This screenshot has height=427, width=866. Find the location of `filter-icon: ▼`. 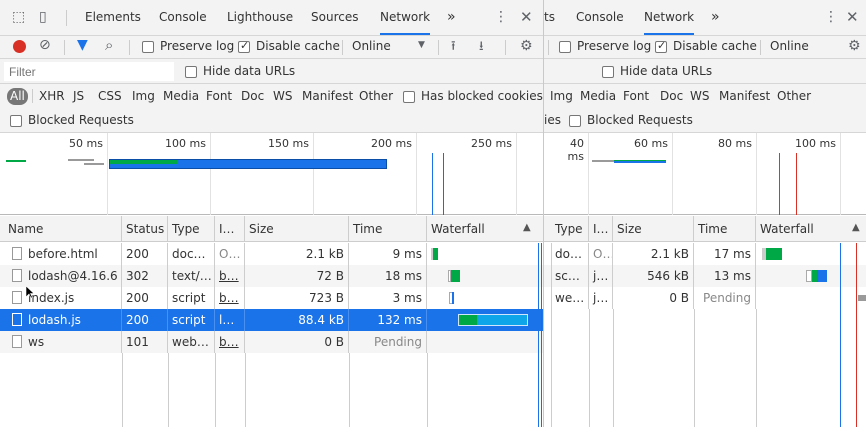

filter-icon: ▼ is located at coordinates (82, 45).